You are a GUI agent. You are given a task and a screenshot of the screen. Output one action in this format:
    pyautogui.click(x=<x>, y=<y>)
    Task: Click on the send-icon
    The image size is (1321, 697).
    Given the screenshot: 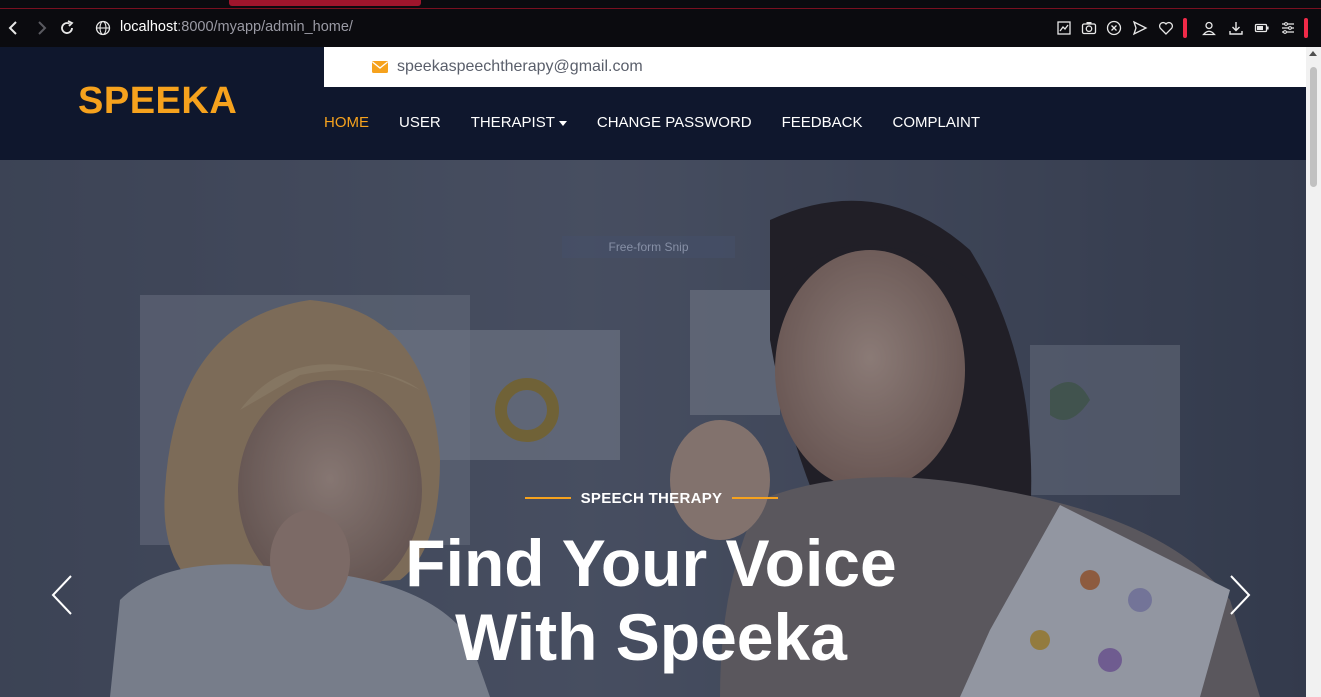 What is the action you would take?
    pyautogui.click(x=1140, y=28)
    